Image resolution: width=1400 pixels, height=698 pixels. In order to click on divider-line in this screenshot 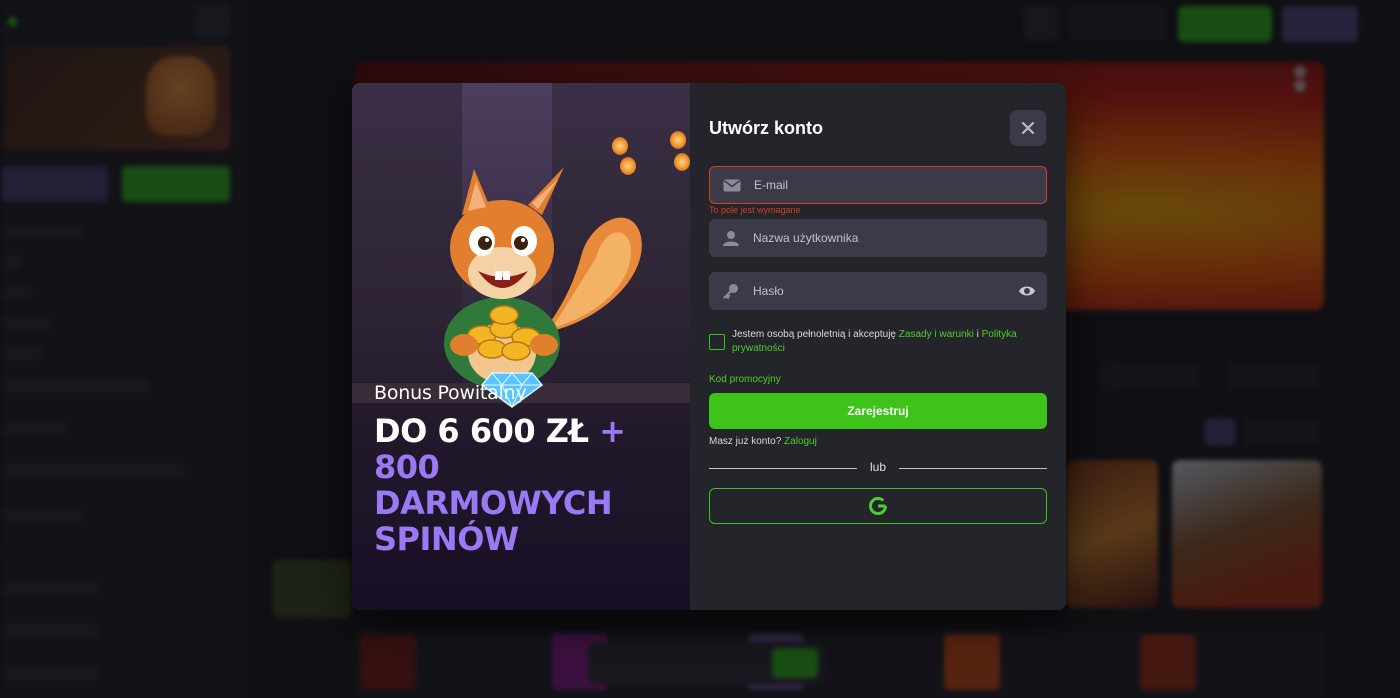, I will do `click(973, 468)`.